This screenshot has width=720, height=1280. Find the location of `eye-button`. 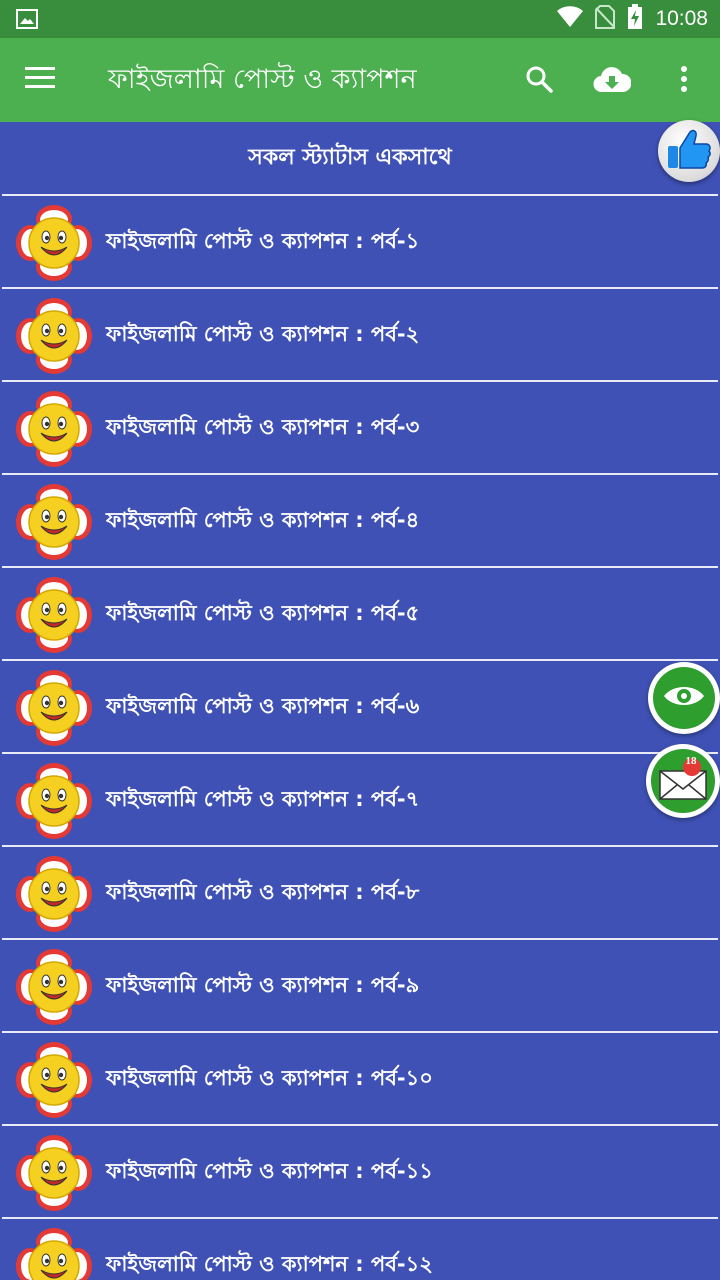

eye-button is located at coordinates (684, 698).